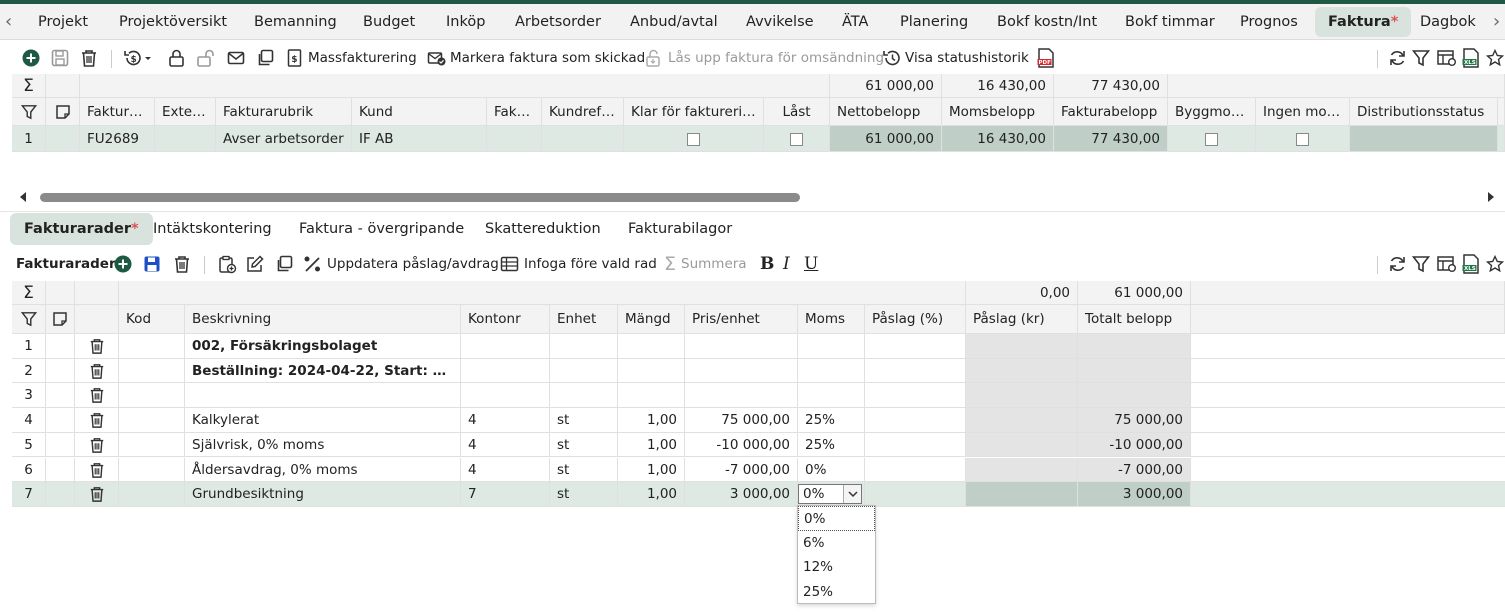 Image resolution: width=1505 pixels, height=615 pixels. What do you see at coordinates (855, 22) in the screenshot?
I see `tab-ata: ÄTA` at bounding box center [855, 22].